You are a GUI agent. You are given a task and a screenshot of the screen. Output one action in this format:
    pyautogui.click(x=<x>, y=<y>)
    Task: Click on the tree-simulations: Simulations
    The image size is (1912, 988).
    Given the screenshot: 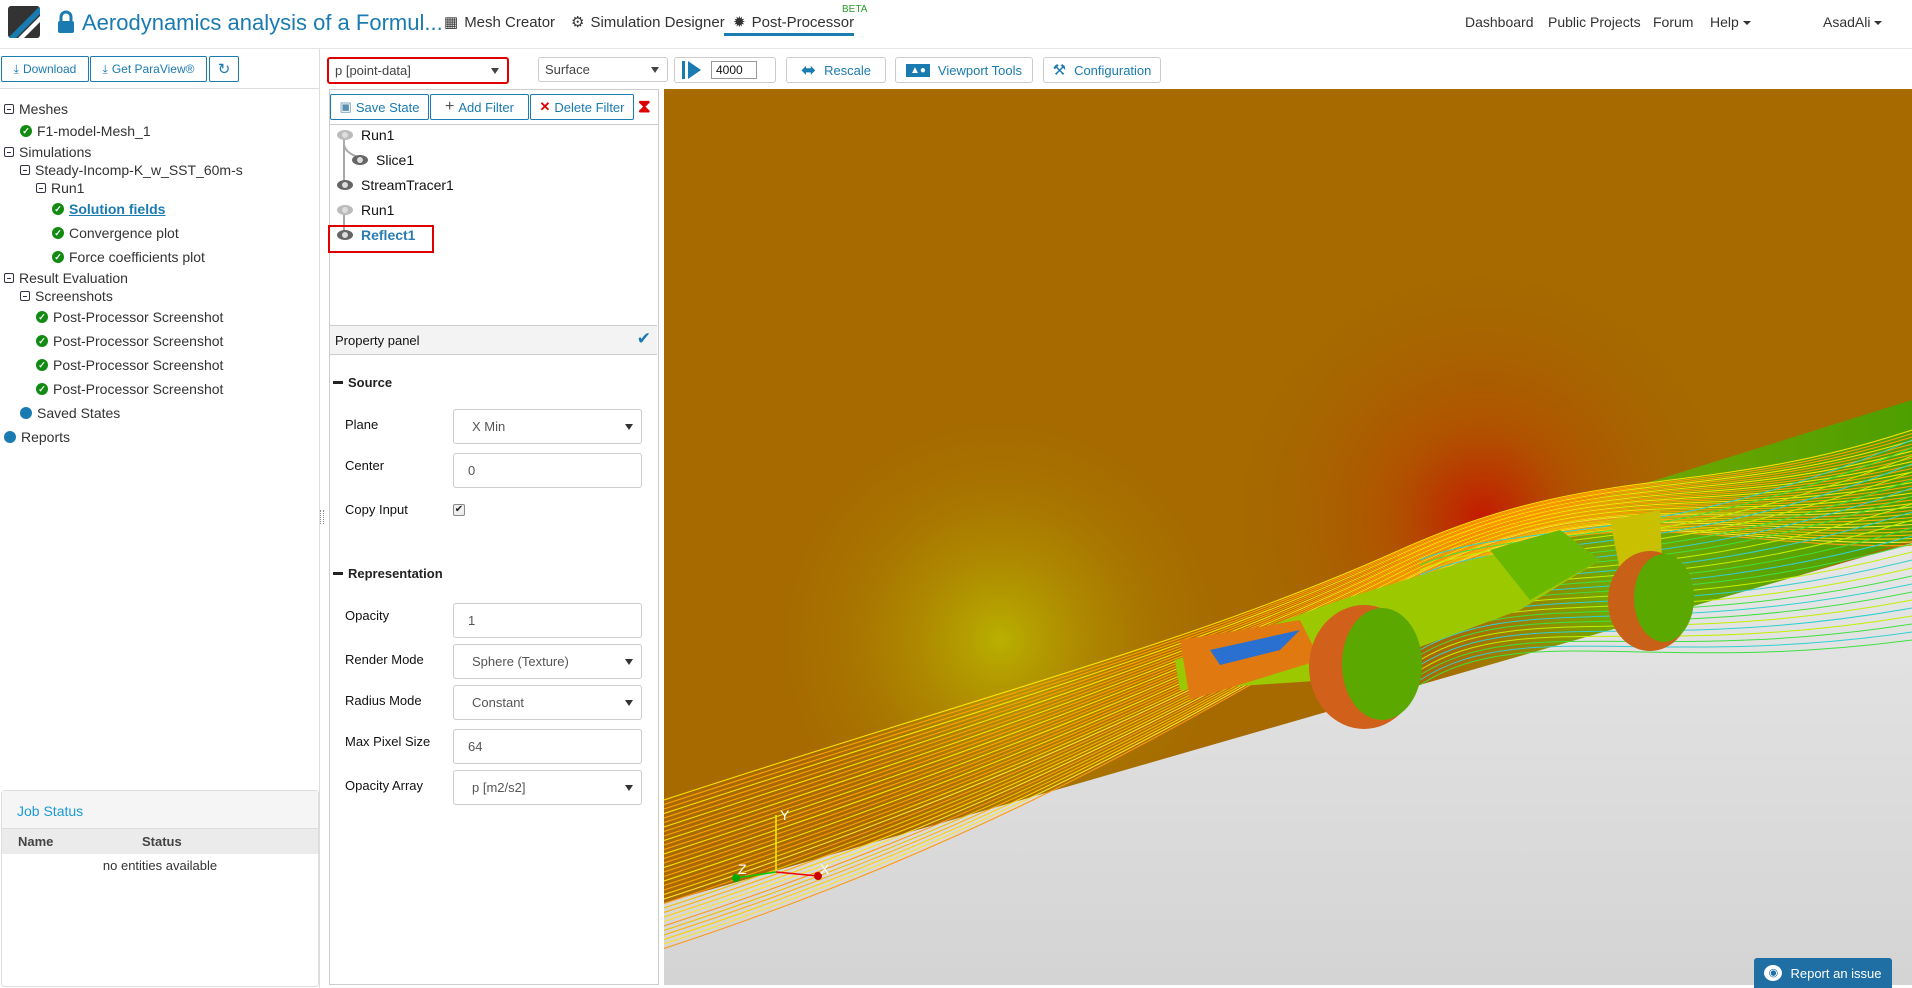 What is the action you would take?
    pyautogui.click(x=47, y=152)
    